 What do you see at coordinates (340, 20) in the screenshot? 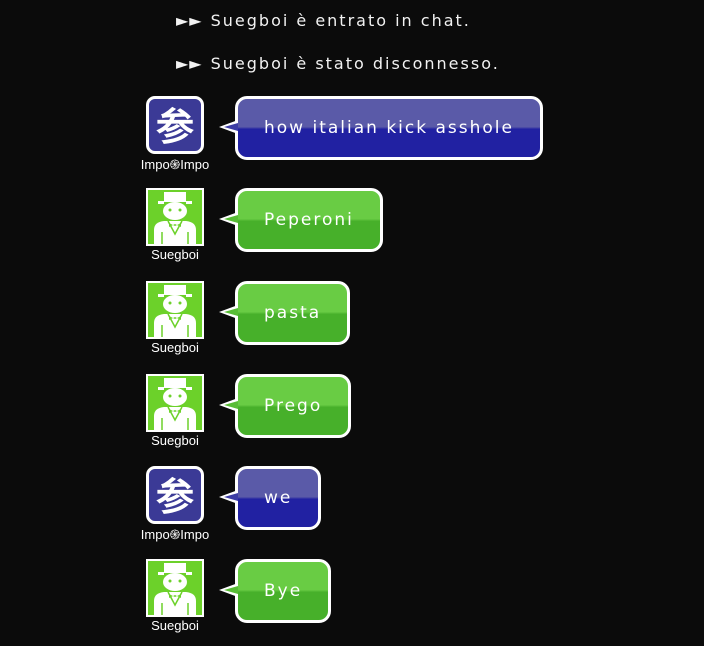
I see `system-message-text: Suegboi è entrato in chat.` at bounding box center [340, 20].